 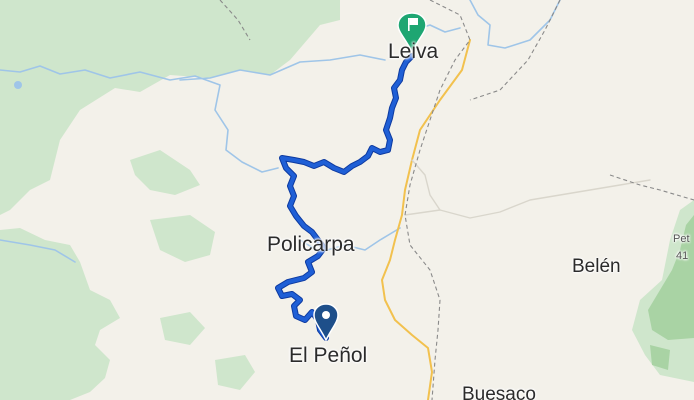 What do you see at coordinates (311, 244) in the screenshot?
I see `place-label-policarpa: Policarpa` at bounding box center [311, 244].